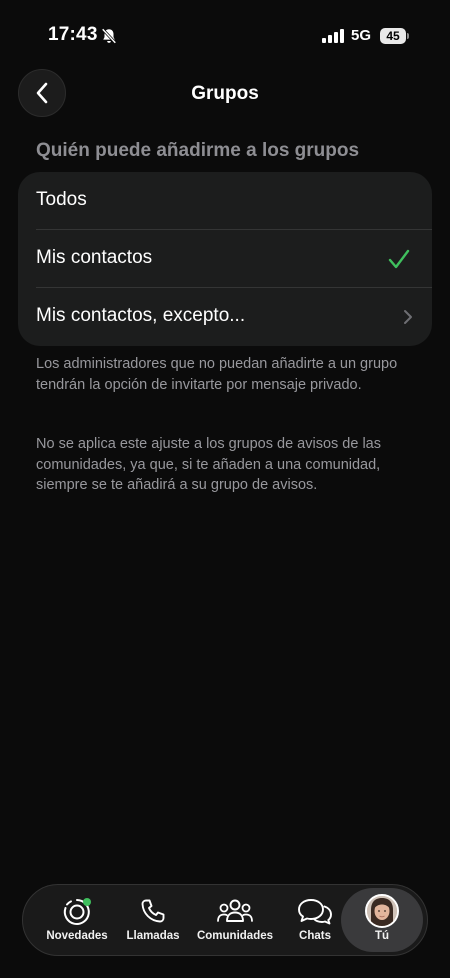 This screenshot has width=450, height=978. Describe the element at coordinates (73, 34) in the screenshot. I see `status-time: 17:43` at that location.